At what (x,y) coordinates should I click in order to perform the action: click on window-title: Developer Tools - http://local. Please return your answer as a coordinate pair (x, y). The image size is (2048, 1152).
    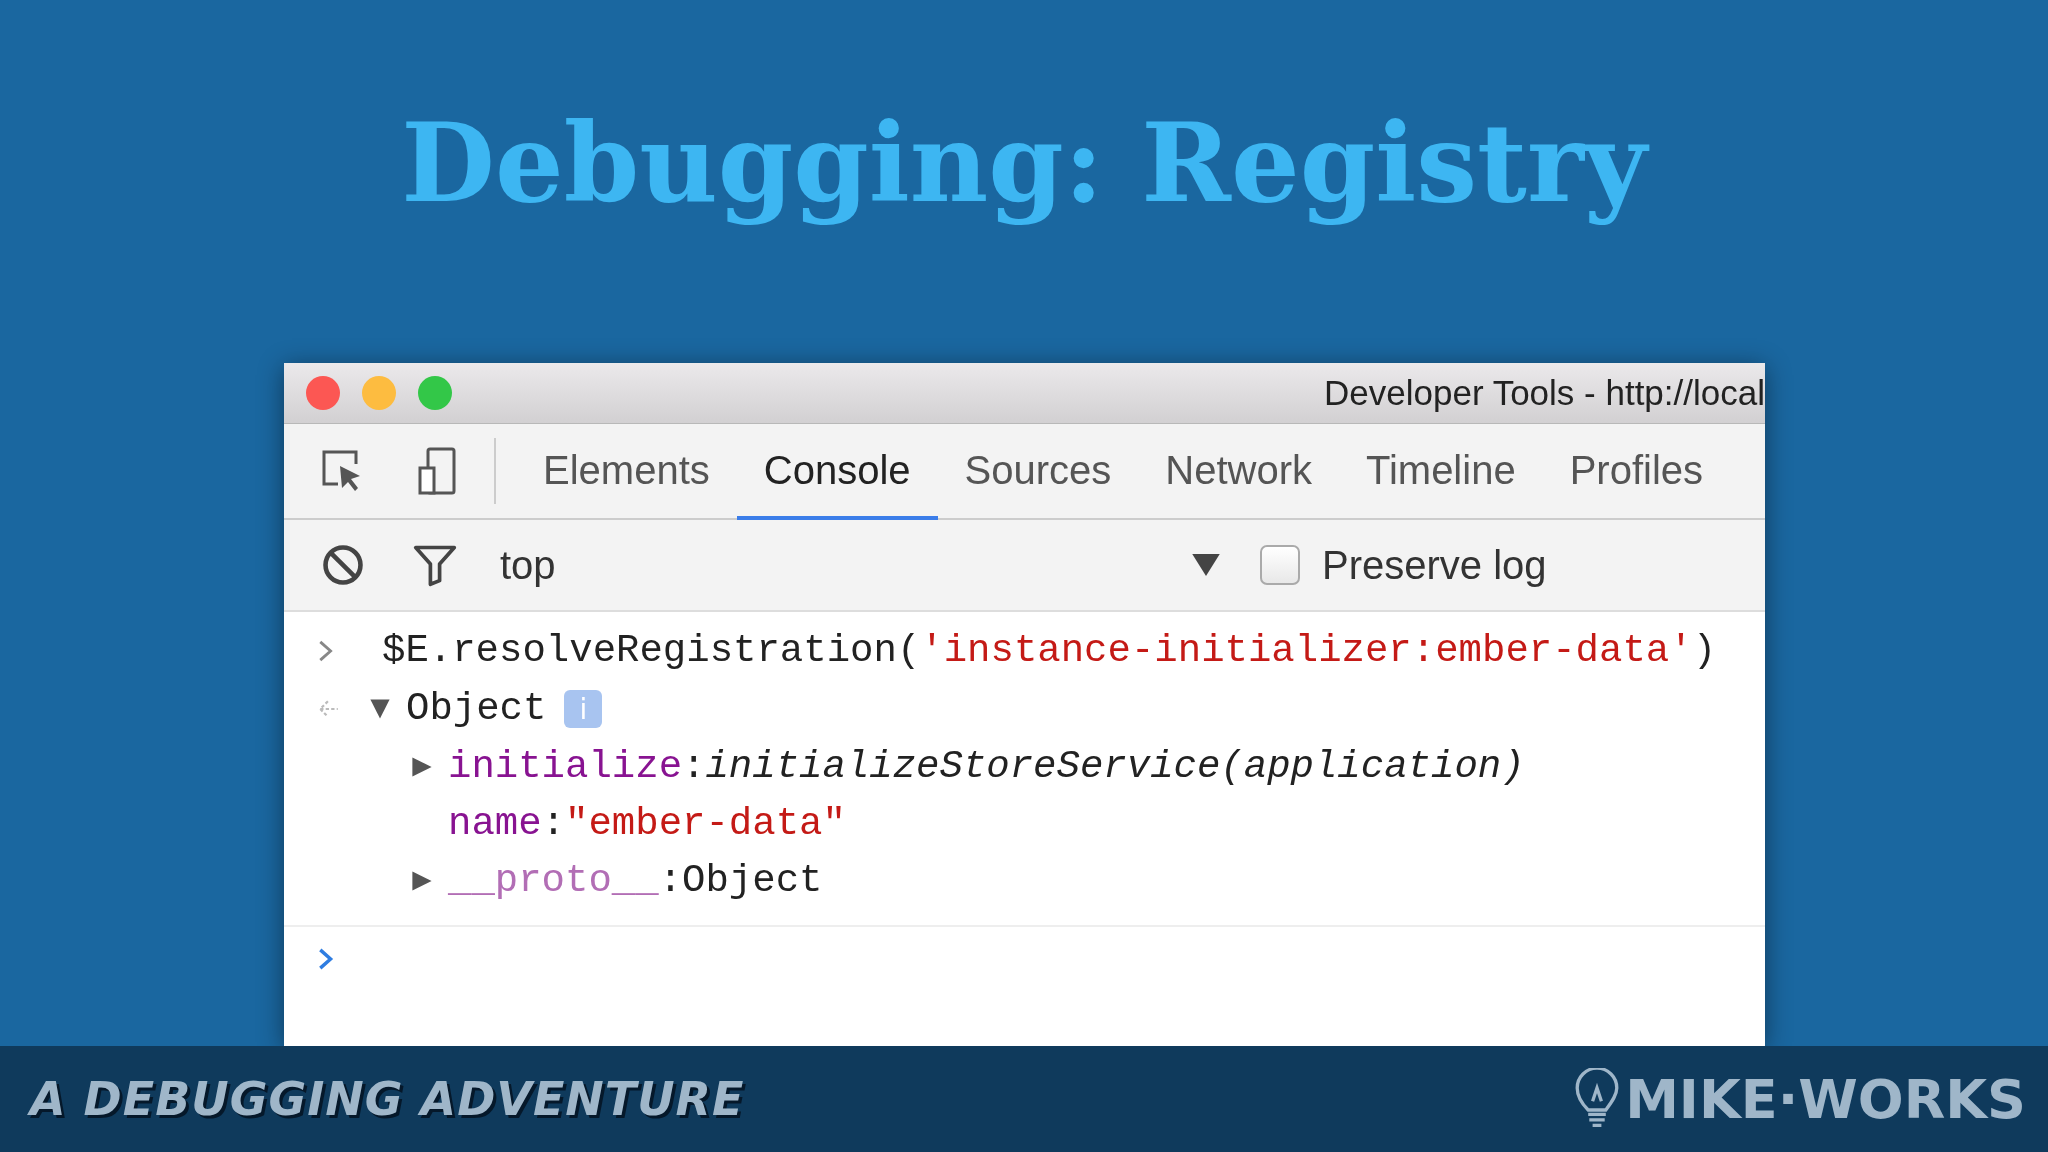
    Looking at the image, I should click on (1544, 393).